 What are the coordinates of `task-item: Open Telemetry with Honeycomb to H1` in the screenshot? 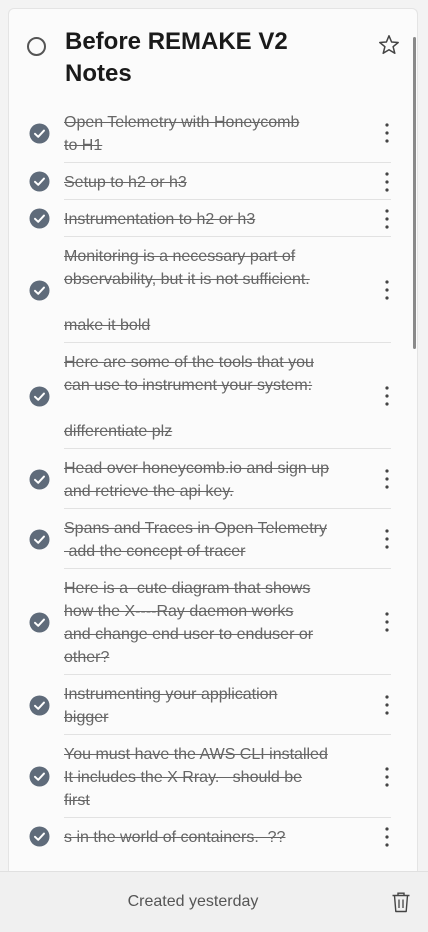 It's located at (213, 133).